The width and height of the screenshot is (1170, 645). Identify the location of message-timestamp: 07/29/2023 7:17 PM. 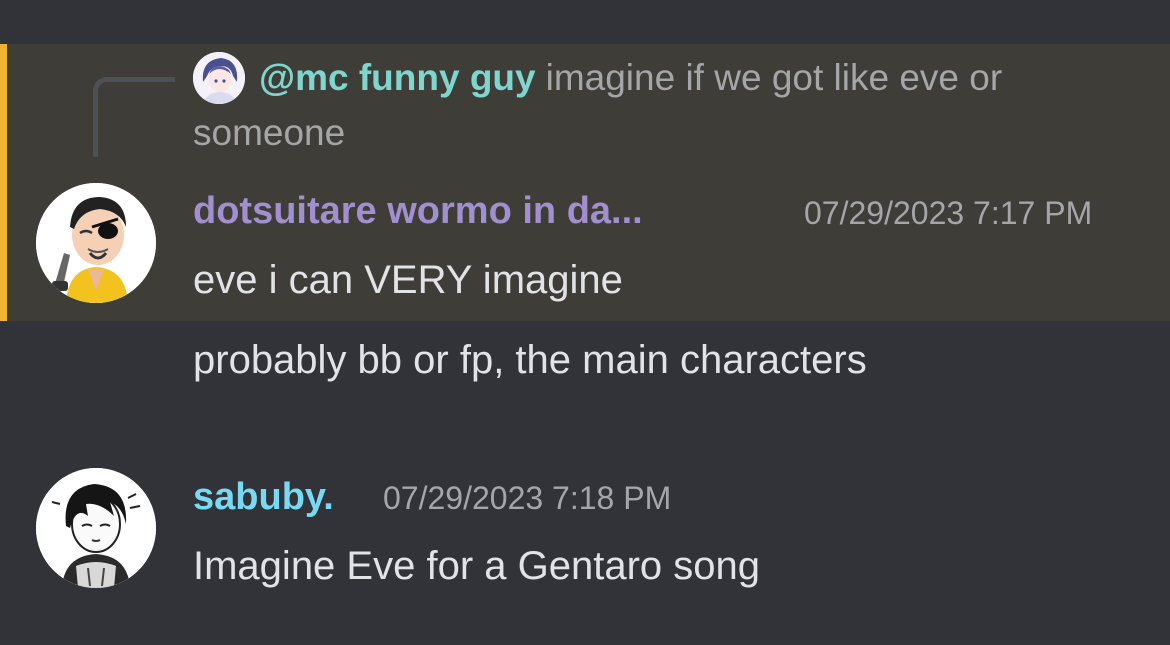
(948, 213).